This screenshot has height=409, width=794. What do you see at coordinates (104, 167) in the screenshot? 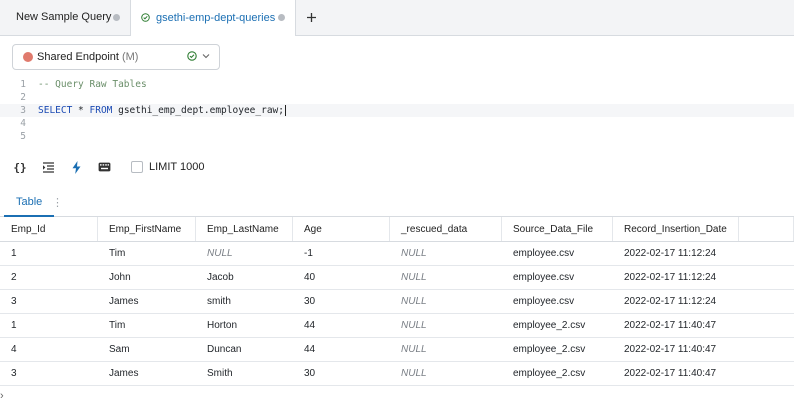
I see `keyboard-shortcuts-button` at bounding box center [104, 167].